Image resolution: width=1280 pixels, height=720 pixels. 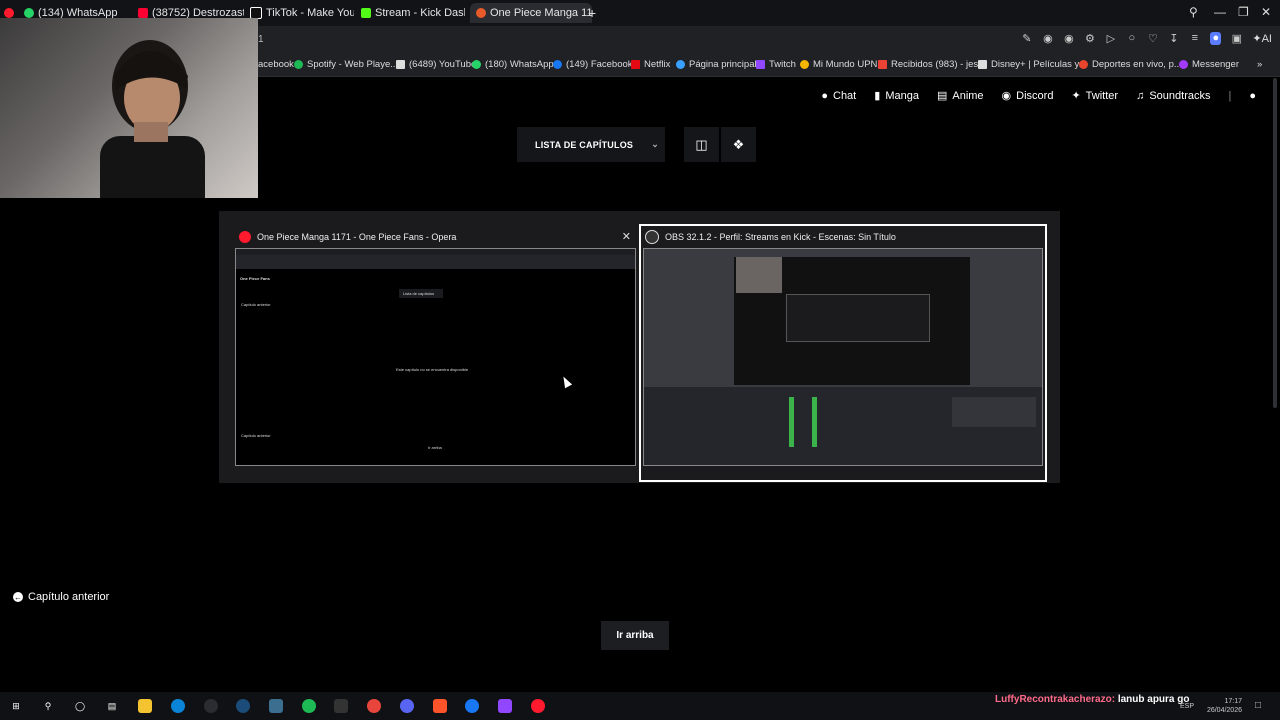 What do you see at coordinates (16, 706) in the screenshot?
I see `windows-start-icon: ⊞` at bounding box center [16, 706].